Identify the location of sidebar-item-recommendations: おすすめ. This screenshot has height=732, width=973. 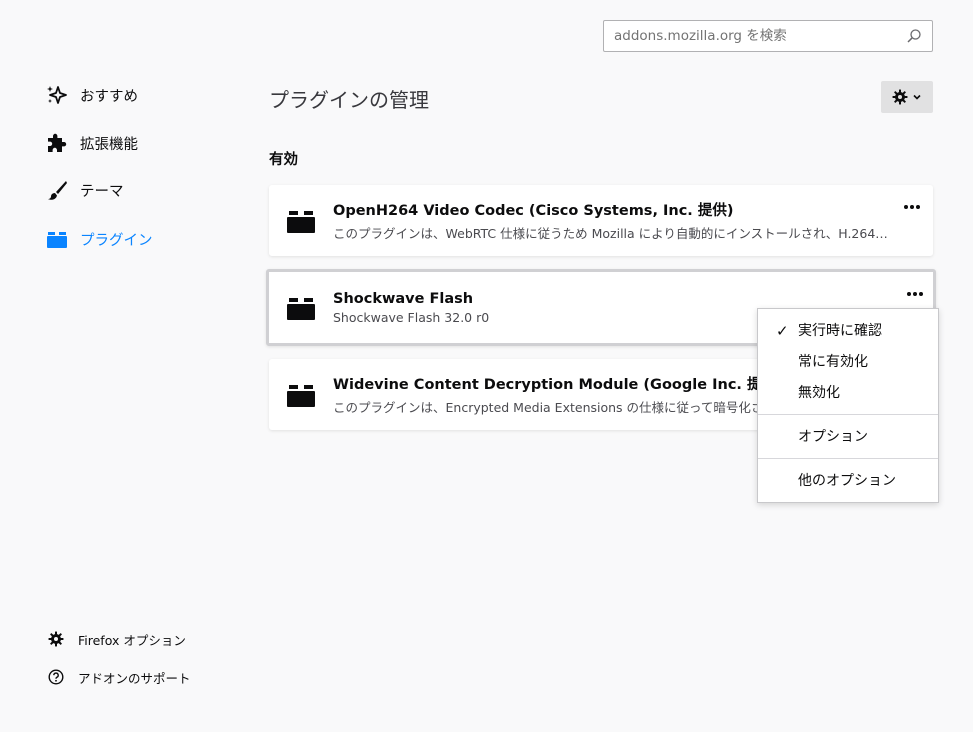
(92, 95).